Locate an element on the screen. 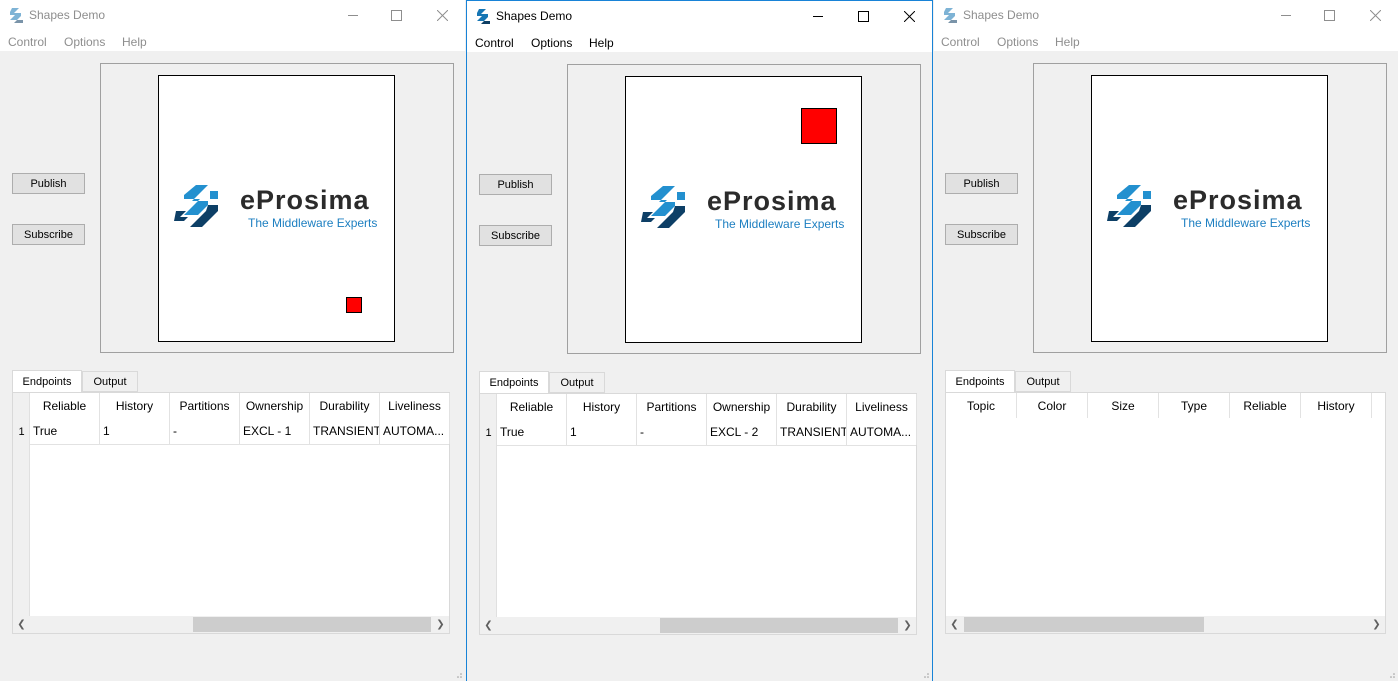 This screenshot has width=1398, height=681. table-header: Topic Color Size Type Reliable History is located at coordinates (1165, 405).